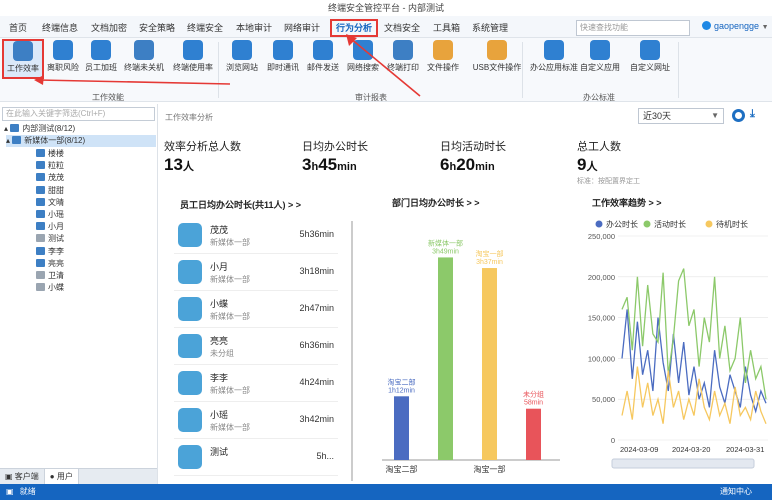 The height and width of the screenshot is (500, 772). What do you see at coordinates (352, 351) in the screenshot?
I see `scrollbar` at bounding box center [352, 351].